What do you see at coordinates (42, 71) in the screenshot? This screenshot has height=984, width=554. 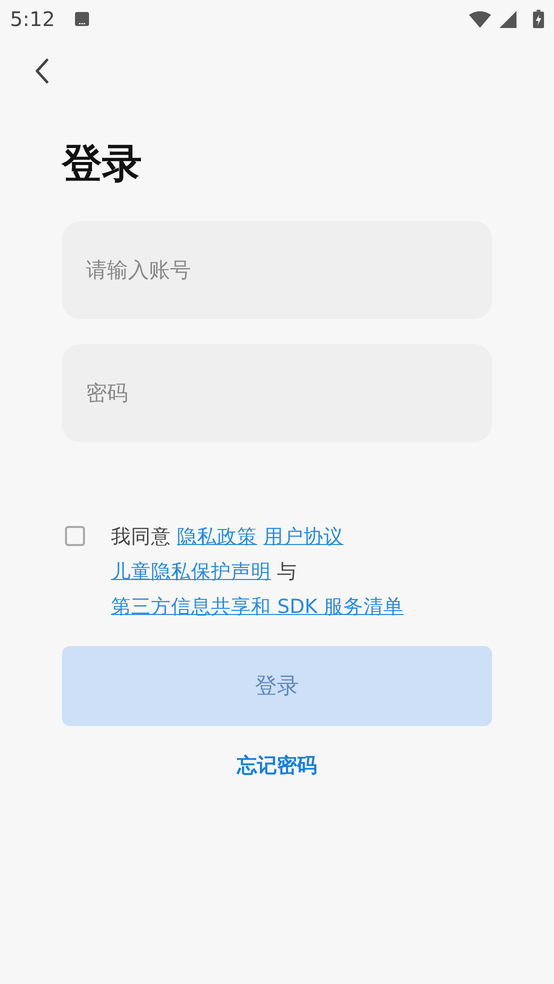 I see `back-icon` at bounding box center [42, 71].